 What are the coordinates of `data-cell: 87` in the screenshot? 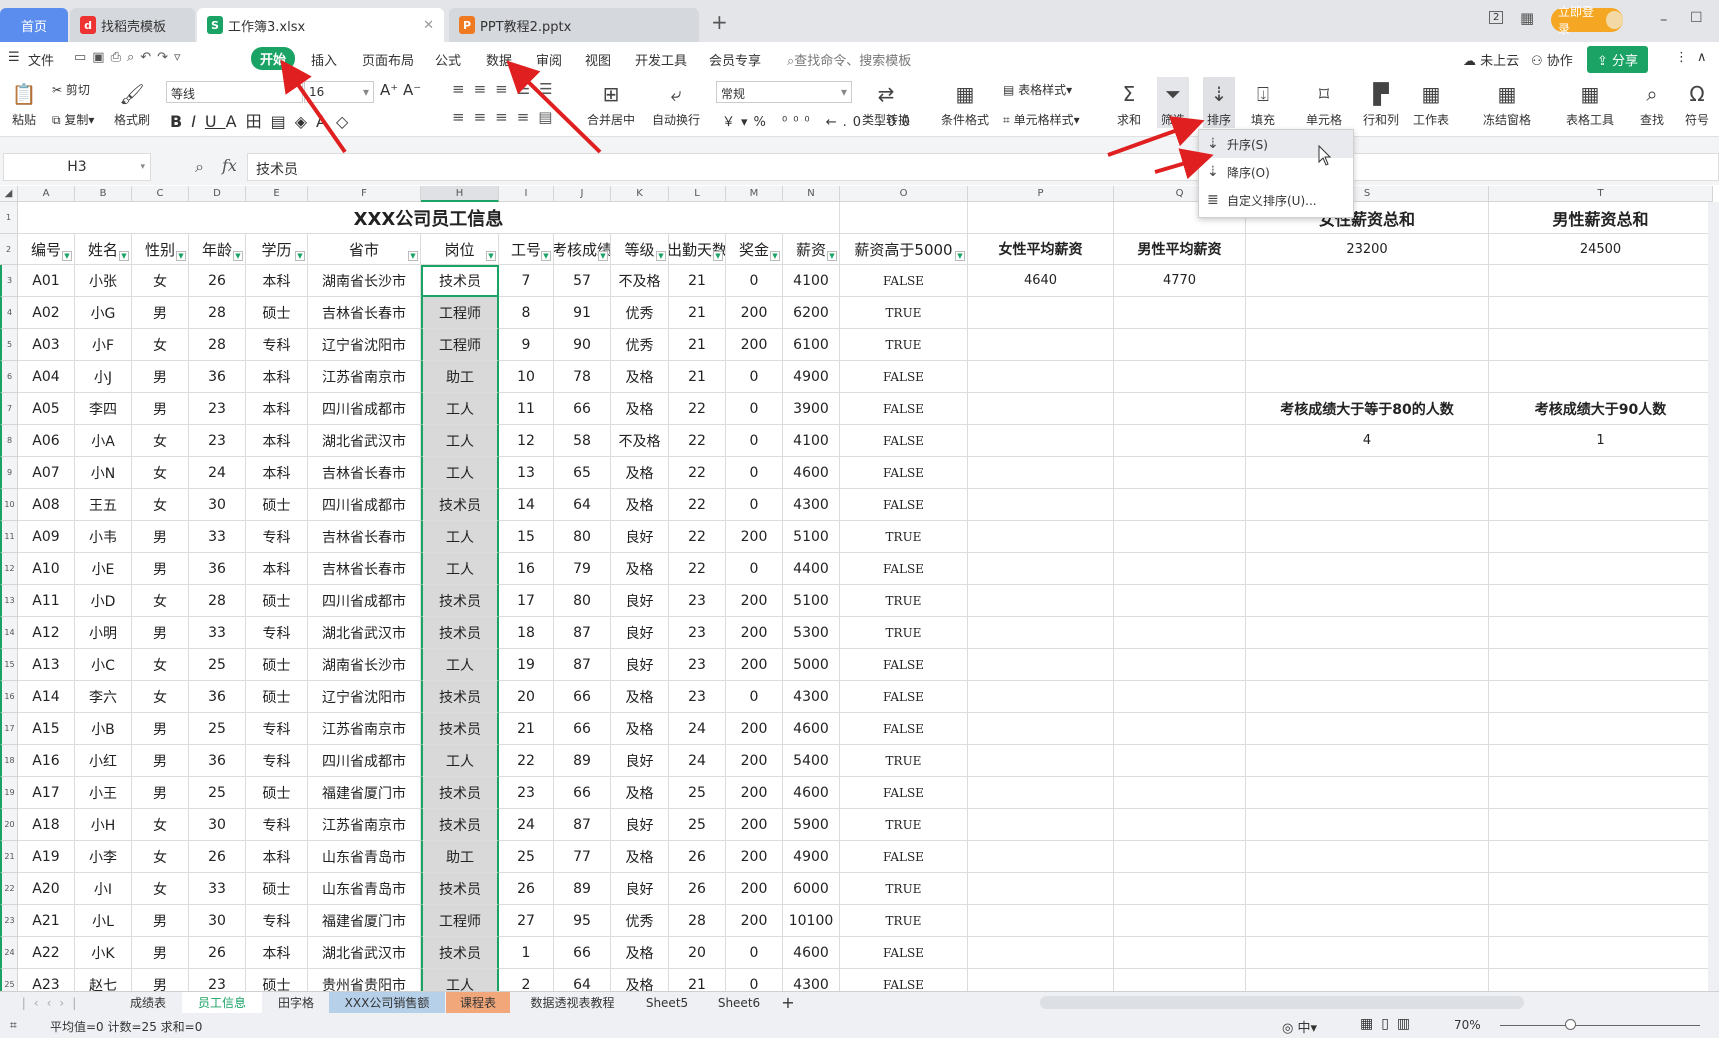 It's located at (582, 633).